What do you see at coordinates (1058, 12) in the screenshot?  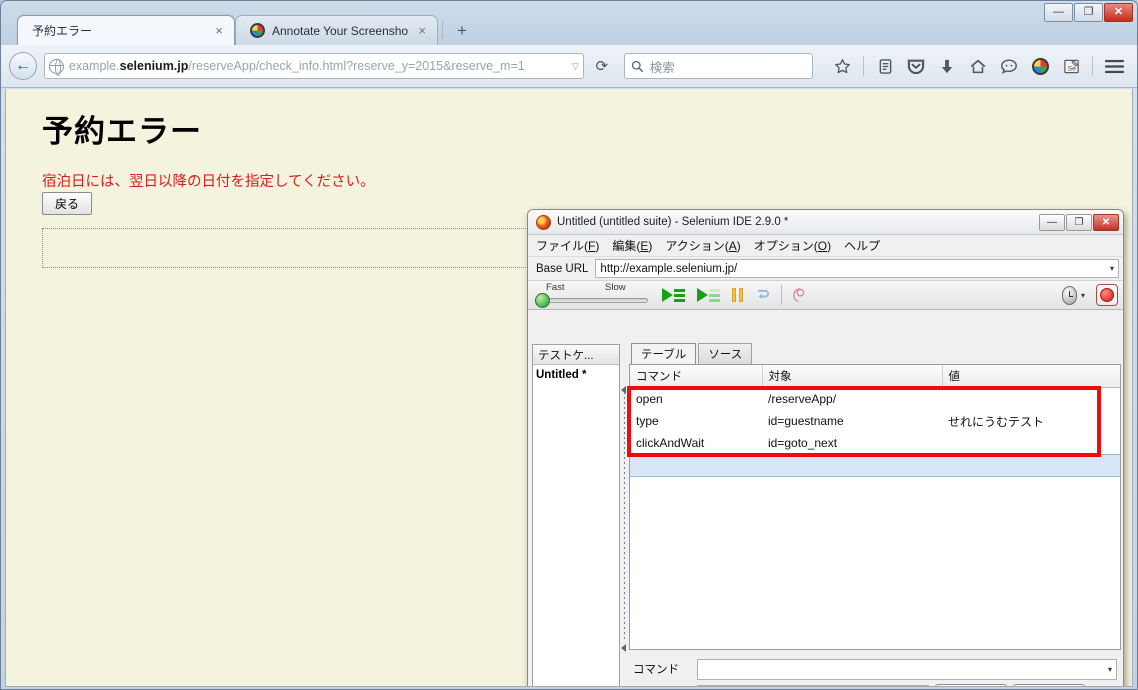 I see `browser-minimize-button: —` at bounding box center [1058, 12].